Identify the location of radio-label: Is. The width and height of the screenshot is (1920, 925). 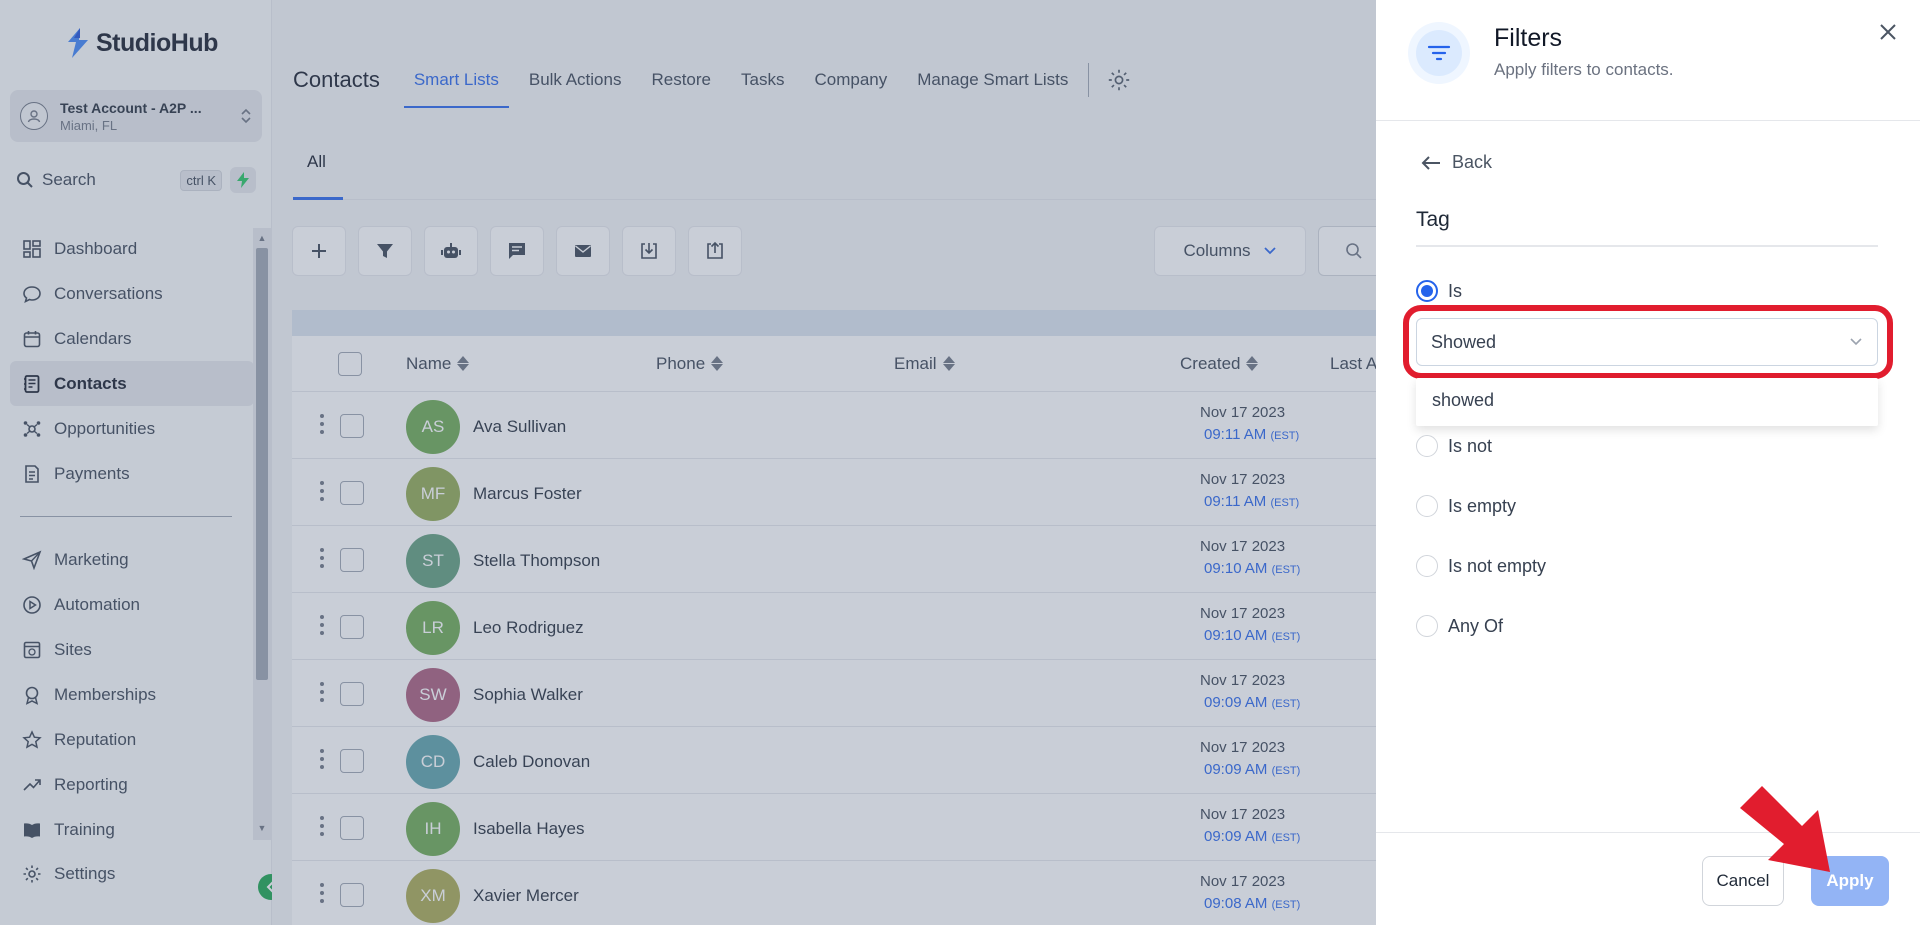
(1455, 290).